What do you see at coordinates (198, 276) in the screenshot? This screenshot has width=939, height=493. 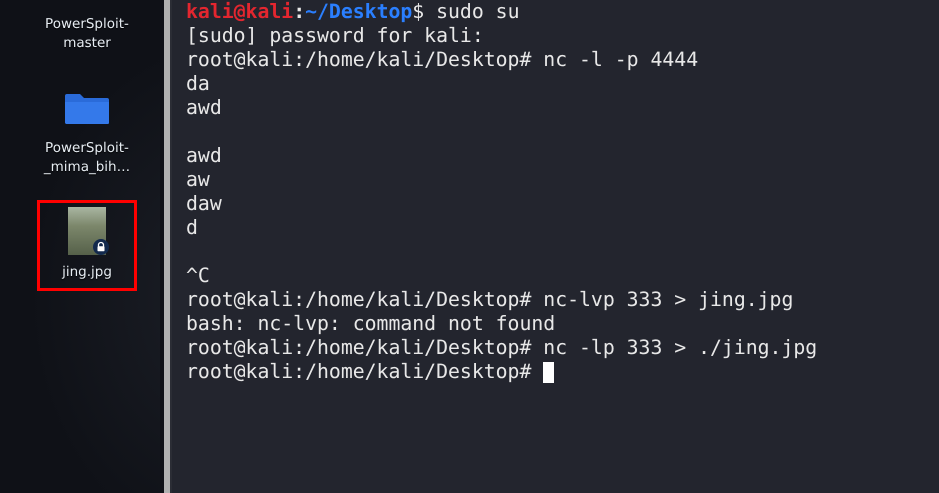 I see `terminal-line: ^C` at bounding box center [198, 276].